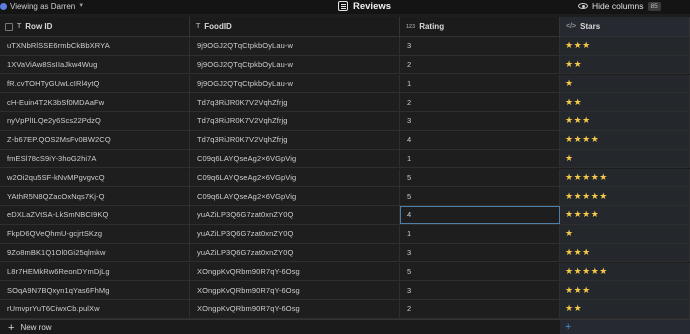 The height and width of the screenshot is (334, 690). I want to click on chevron-down-icon: ▼, so click(81, 6).